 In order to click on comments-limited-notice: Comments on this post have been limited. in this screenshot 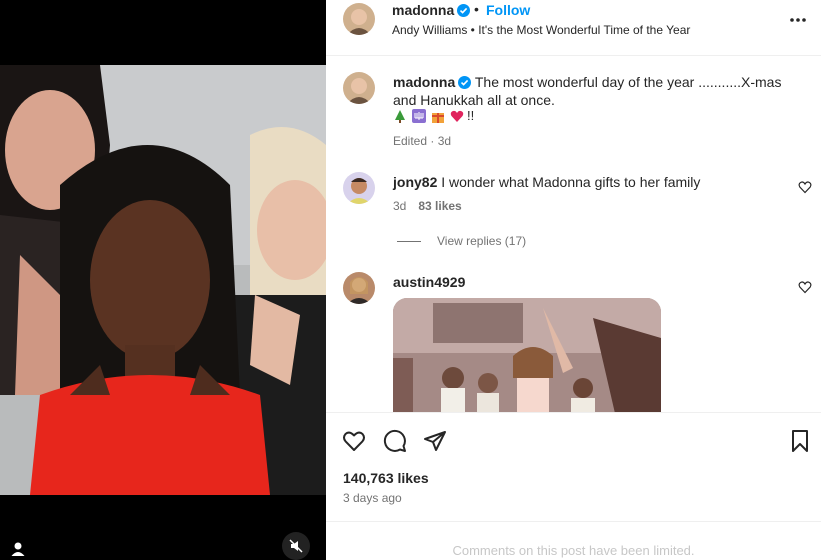, I will do `click(573, 540)`.